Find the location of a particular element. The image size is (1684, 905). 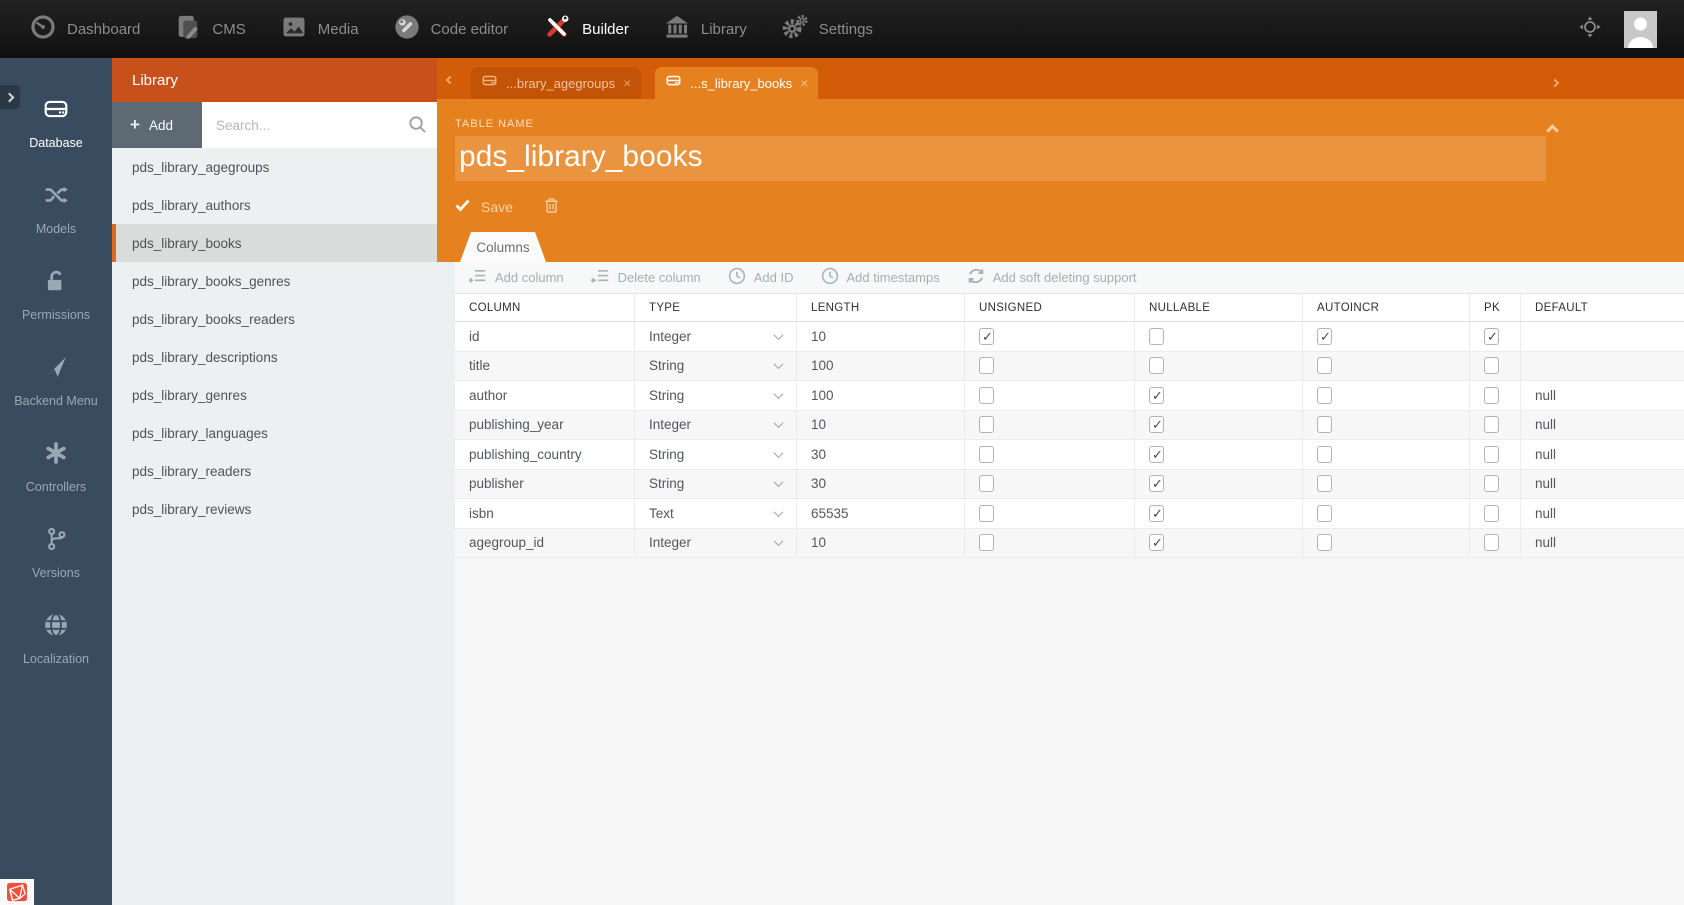

save-button: Save is located at coordinates (484, 207).